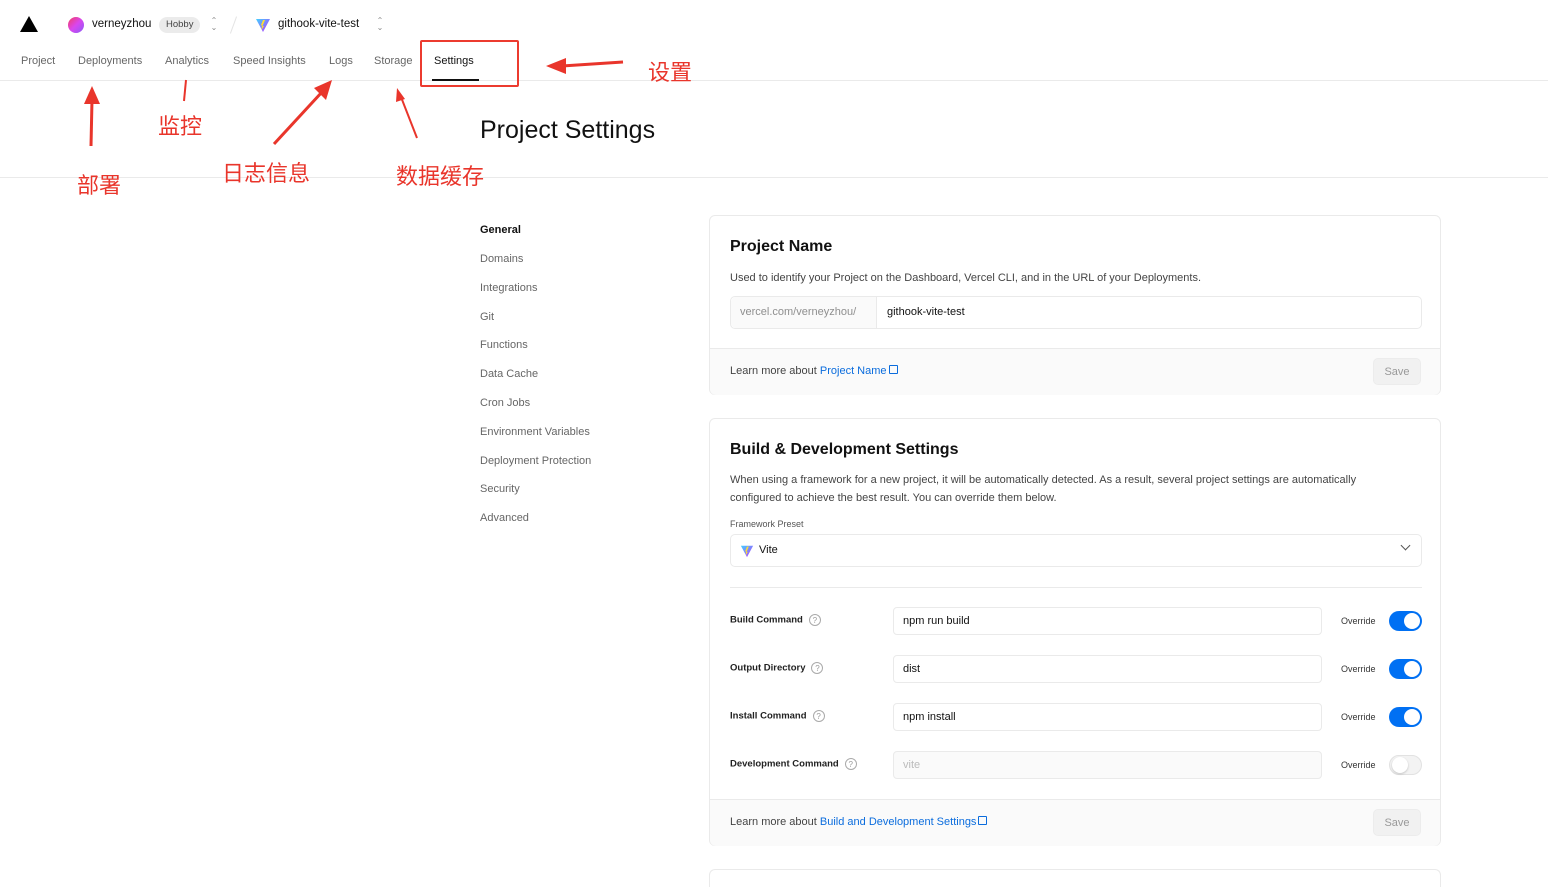 The image size is (1548, 887). Describe the element at coordinates (775, 620) in the screenshot. I see `build-command-label: Build Command?` at that location.